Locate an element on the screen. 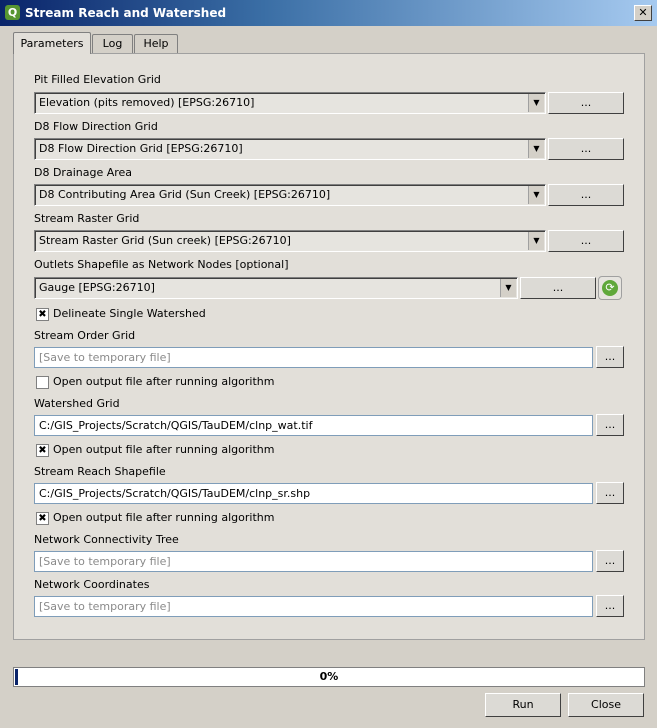 The width and height of the screenshot is (657, 728). network-coordinates-label: Network Coordinates is located at coordinates (92, 584).